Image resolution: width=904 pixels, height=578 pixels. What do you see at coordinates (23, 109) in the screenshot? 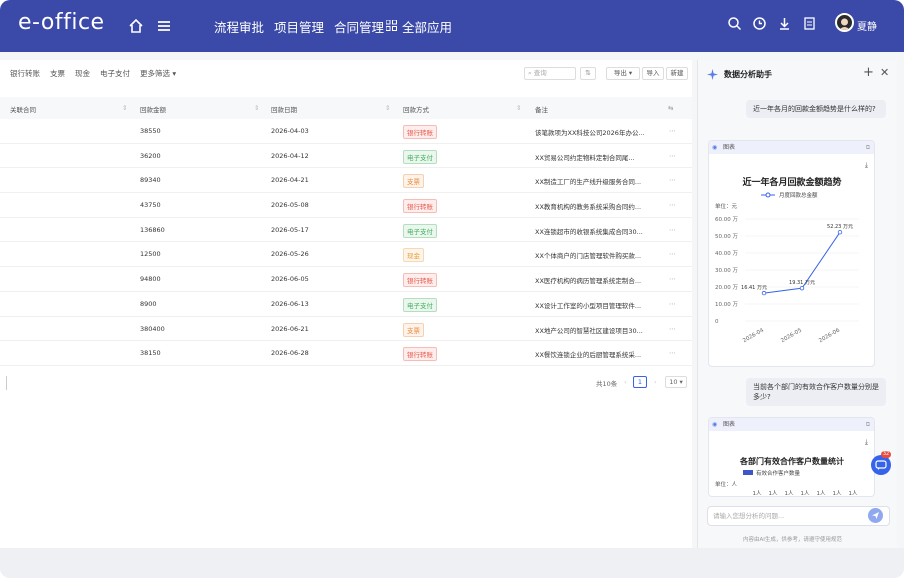
I see `col-contract: 关联合同` at bounding box center [23, 109].